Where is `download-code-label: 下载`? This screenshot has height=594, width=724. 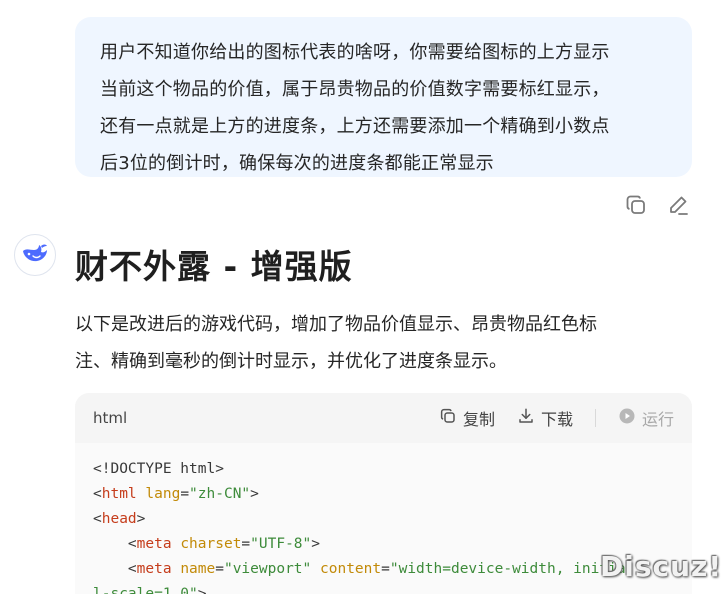
download-code-label: 下载 is located at coordinates (556, 419).